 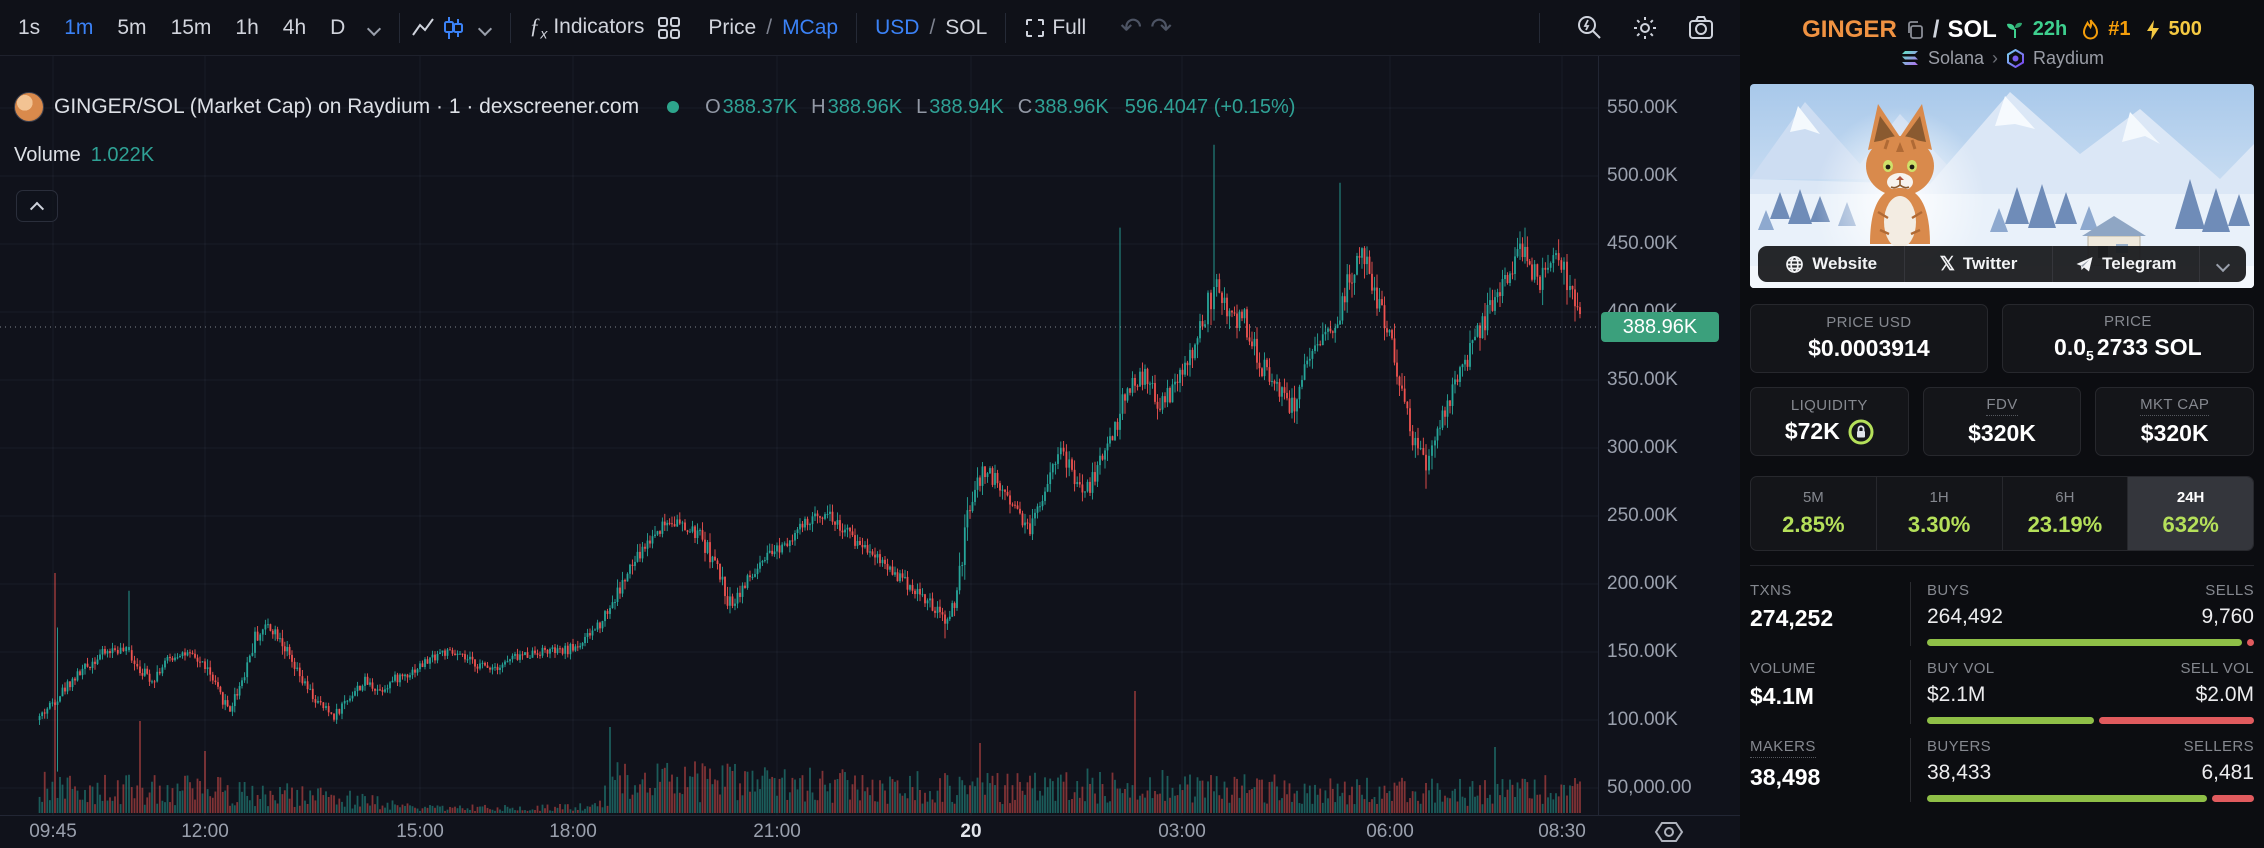 What do you see at coordinates (2127, 338) in the screenshot?
I see `price-native-box: PRICE 0.05 2733 SOL` at bounding box center [2127, 338].